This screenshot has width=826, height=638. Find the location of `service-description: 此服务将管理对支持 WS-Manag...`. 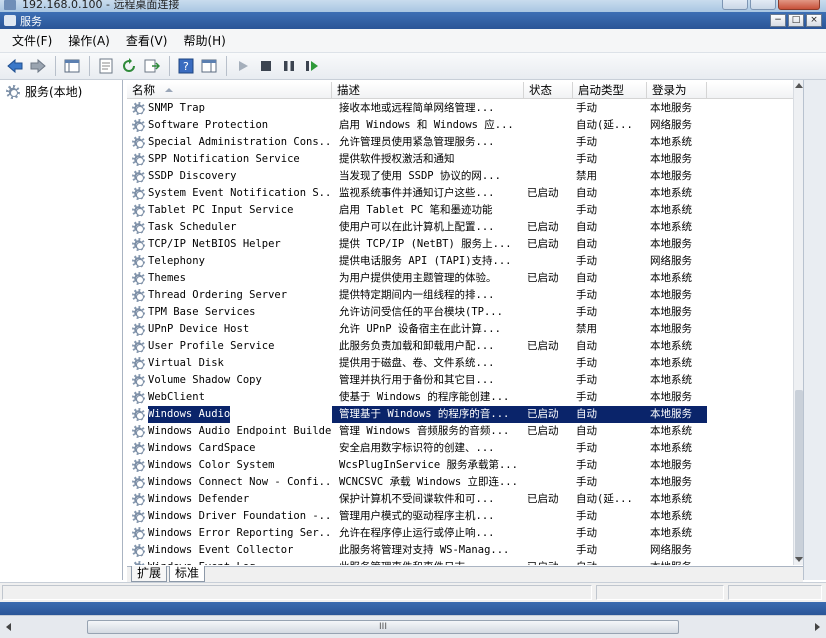

service-description: 此服务将管理对支持 WS-Manag... is located at coordinates (424, 550).